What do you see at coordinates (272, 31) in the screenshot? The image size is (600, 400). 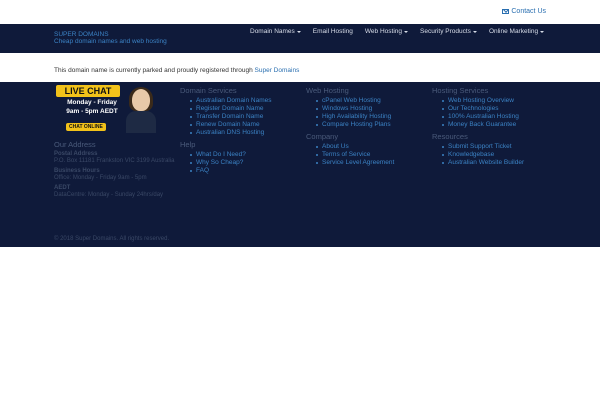 I see `nav-label: Domain Names` at bounding box center [272, 31].